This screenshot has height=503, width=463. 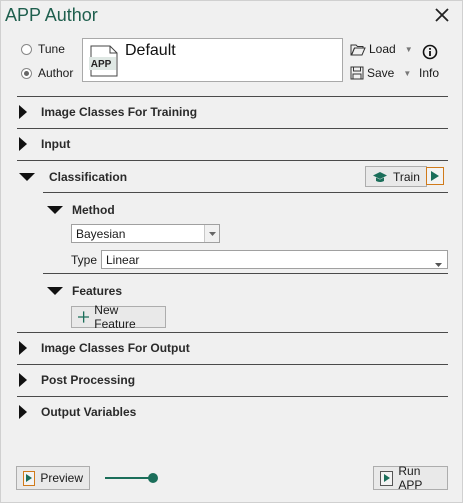 I want to click on section-post-processing: Post Processing, so click(x=77, y=380).